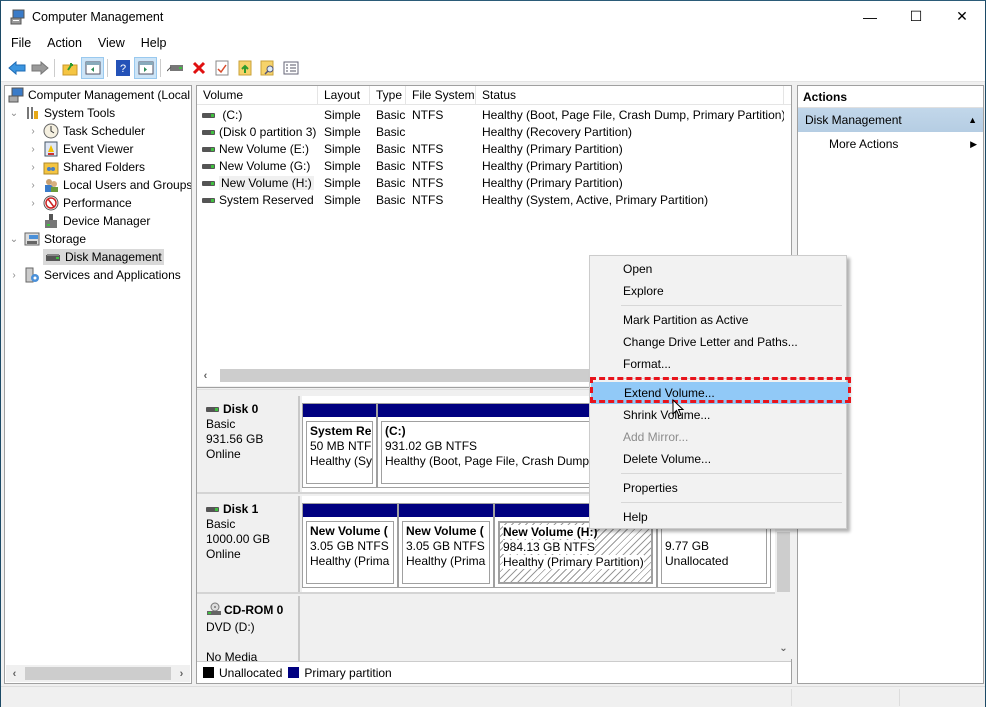 The width and height of the screenshot is (986, 707). Describe the element at coordinates (267, 68) in the screenshot. I see `search-button` at that location.